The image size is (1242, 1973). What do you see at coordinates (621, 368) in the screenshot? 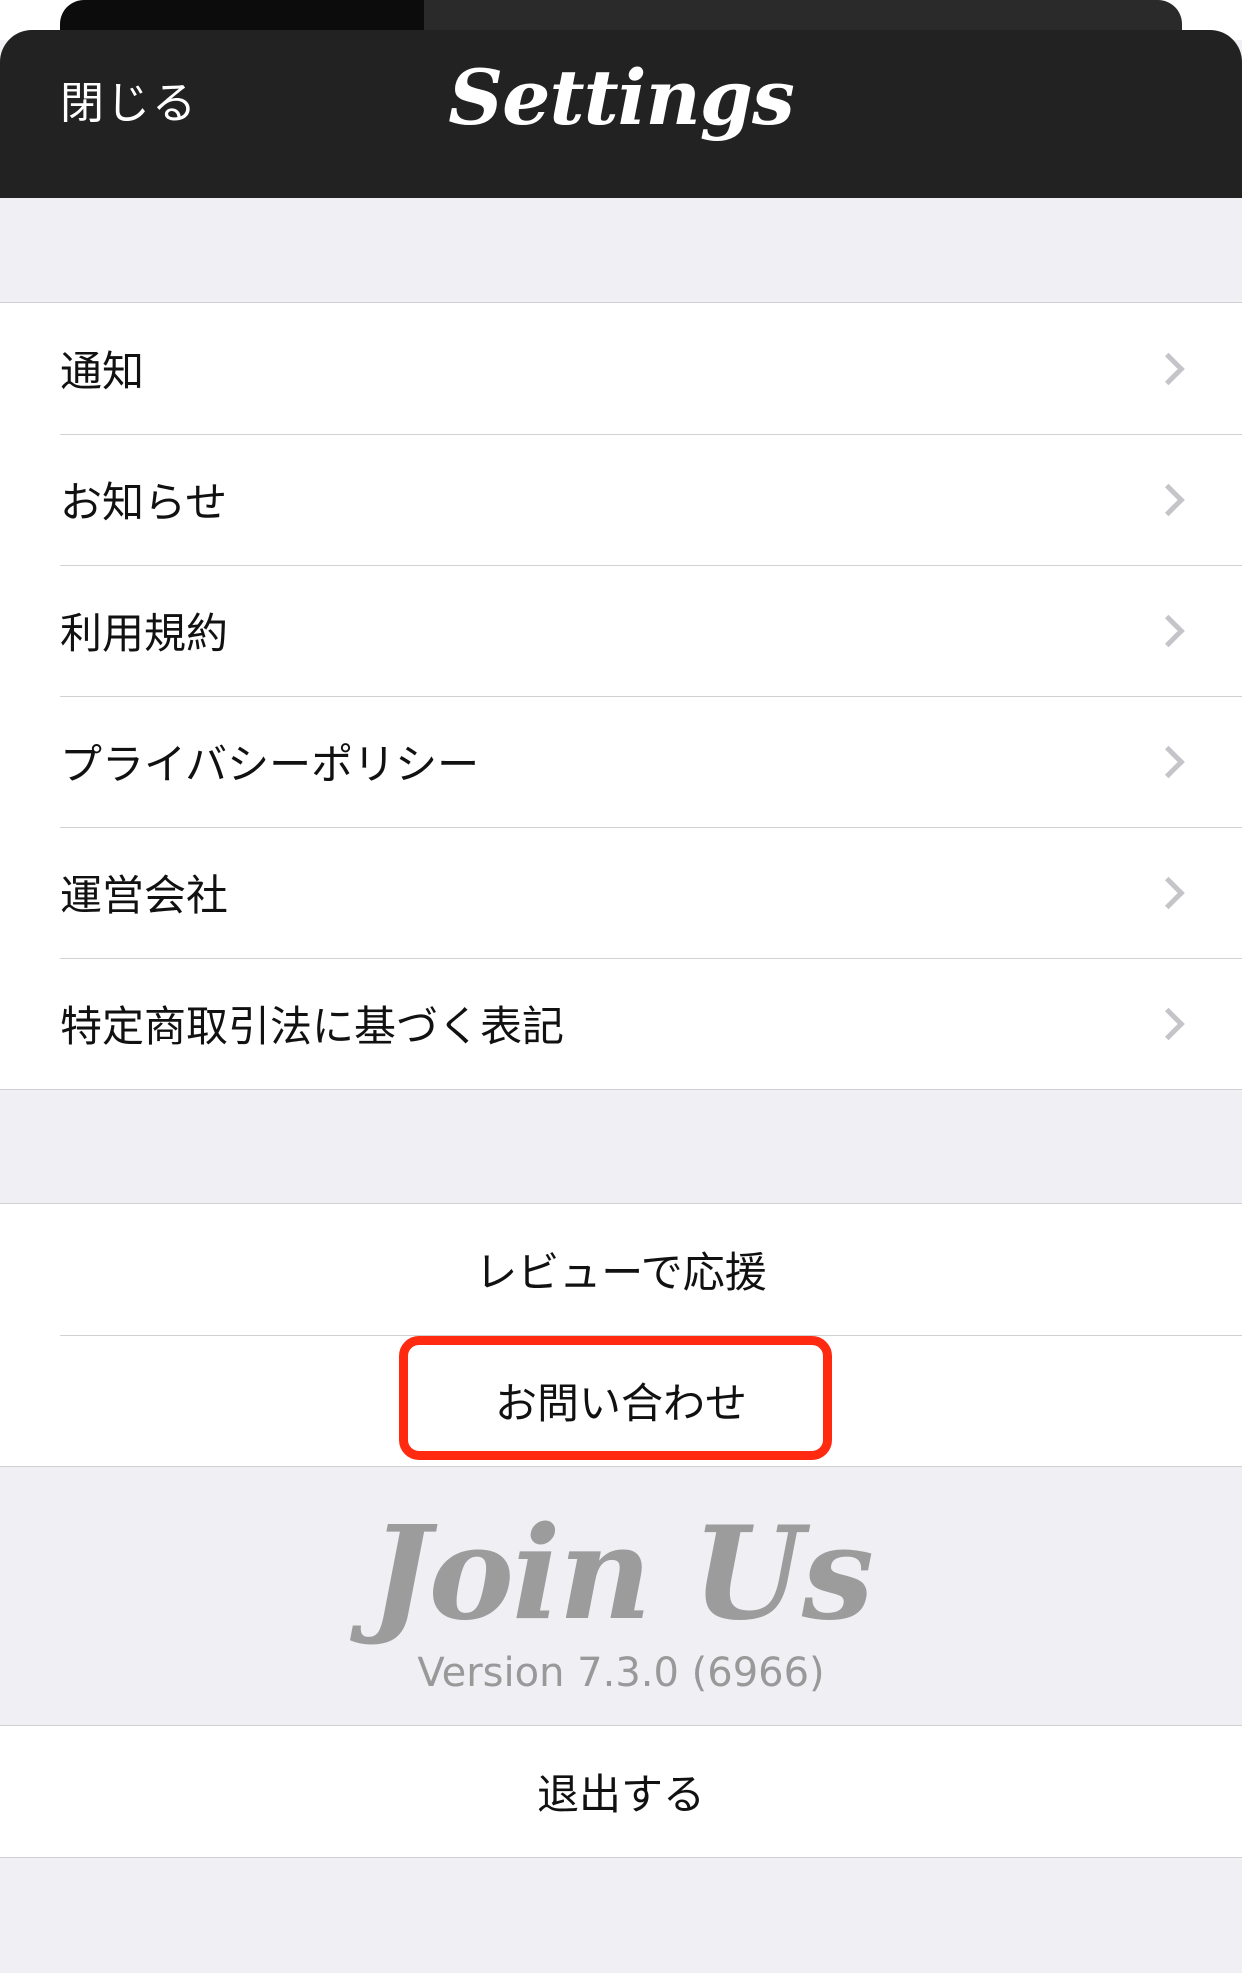
I see `menu-item-notifications: 通知` at bounding box center [621, 368].